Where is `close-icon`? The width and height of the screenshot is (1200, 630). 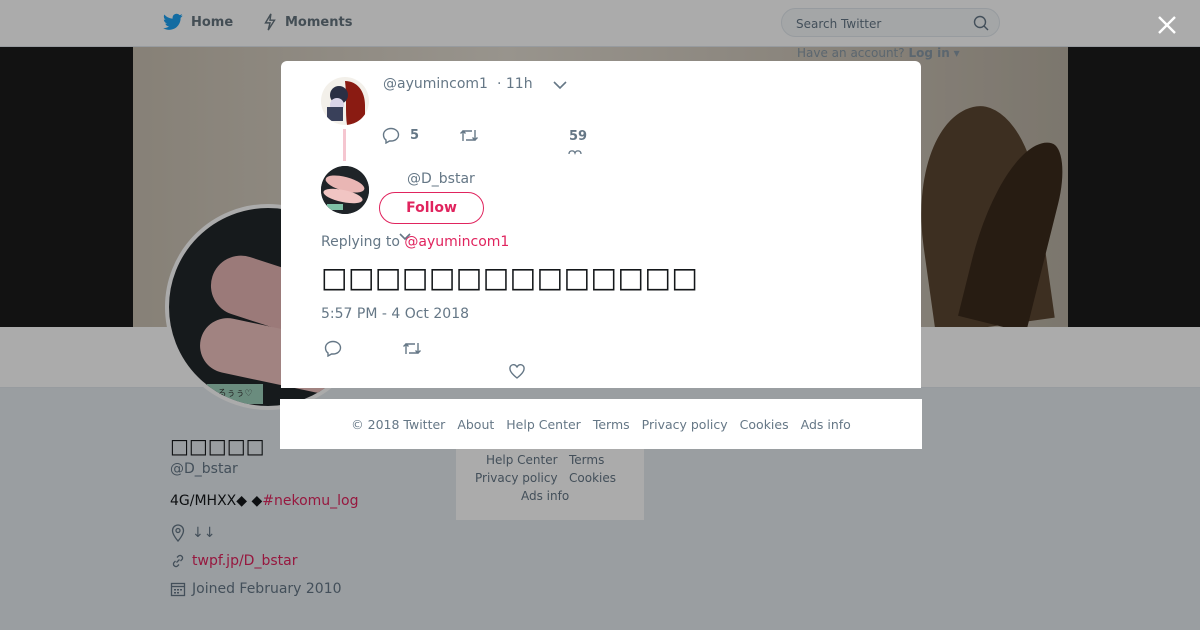
close-icon is located at coordinates (1167, 25).